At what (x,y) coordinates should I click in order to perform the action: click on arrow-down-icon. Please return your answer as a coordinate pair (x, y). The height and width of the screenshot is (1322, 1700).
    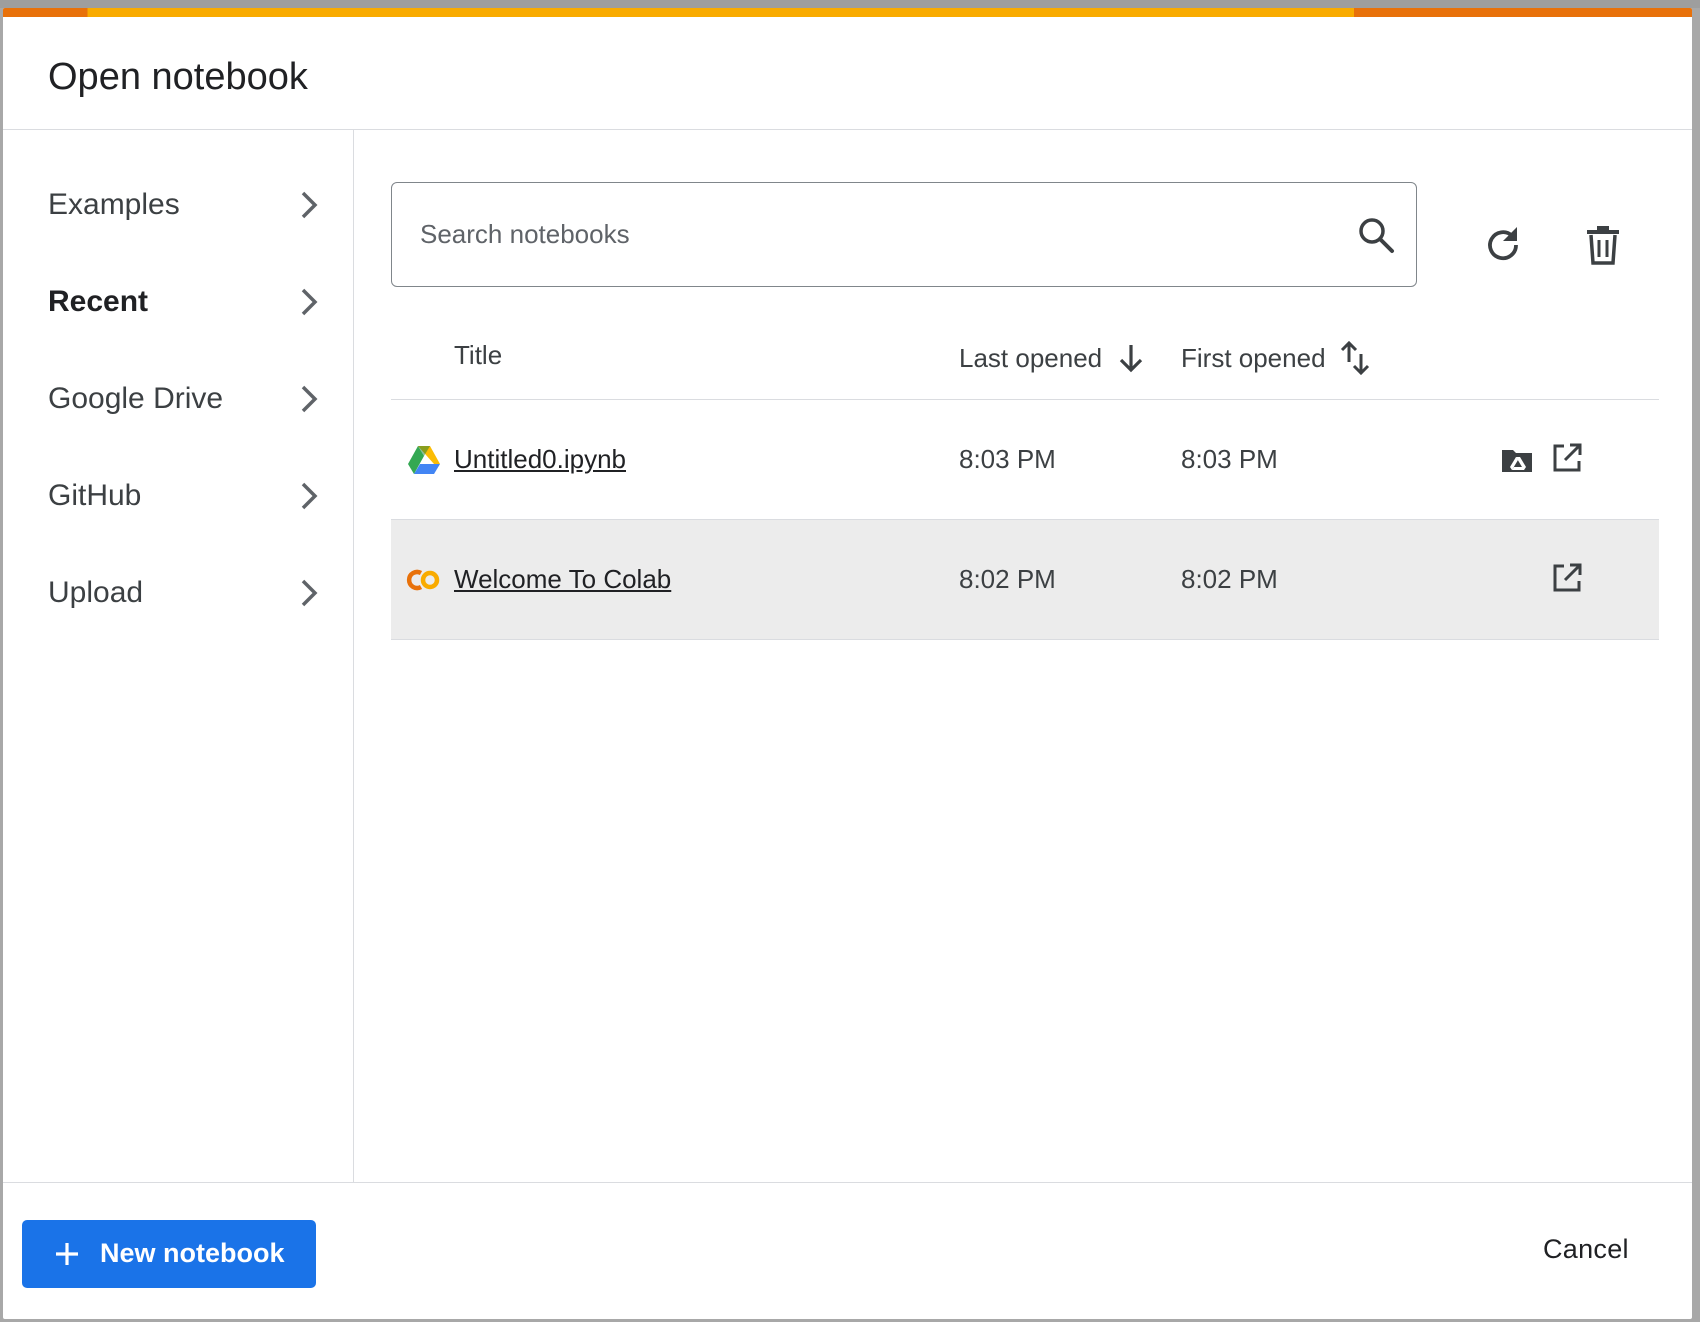
    Looking at the image, I should click on (1131, 359).